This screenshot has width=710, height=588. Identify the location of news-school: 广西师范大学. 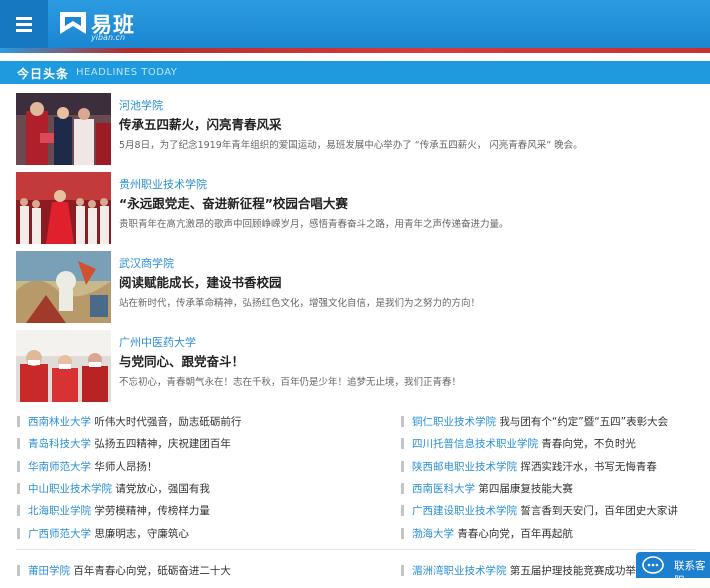
(59, 534).